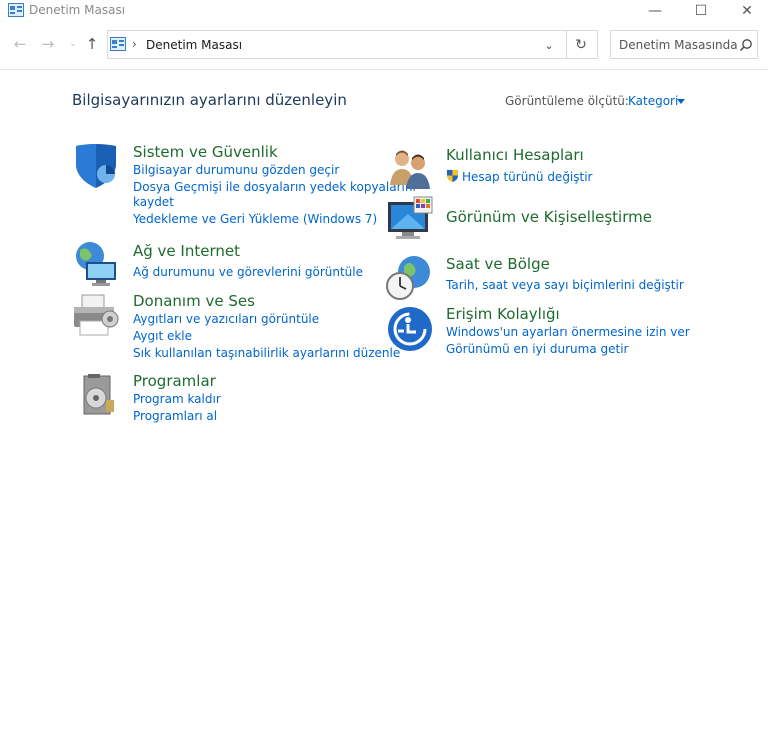 Image resolution: width=768 pixels, height=742 pixels. I want to click on users-icon, so click(410, 169).